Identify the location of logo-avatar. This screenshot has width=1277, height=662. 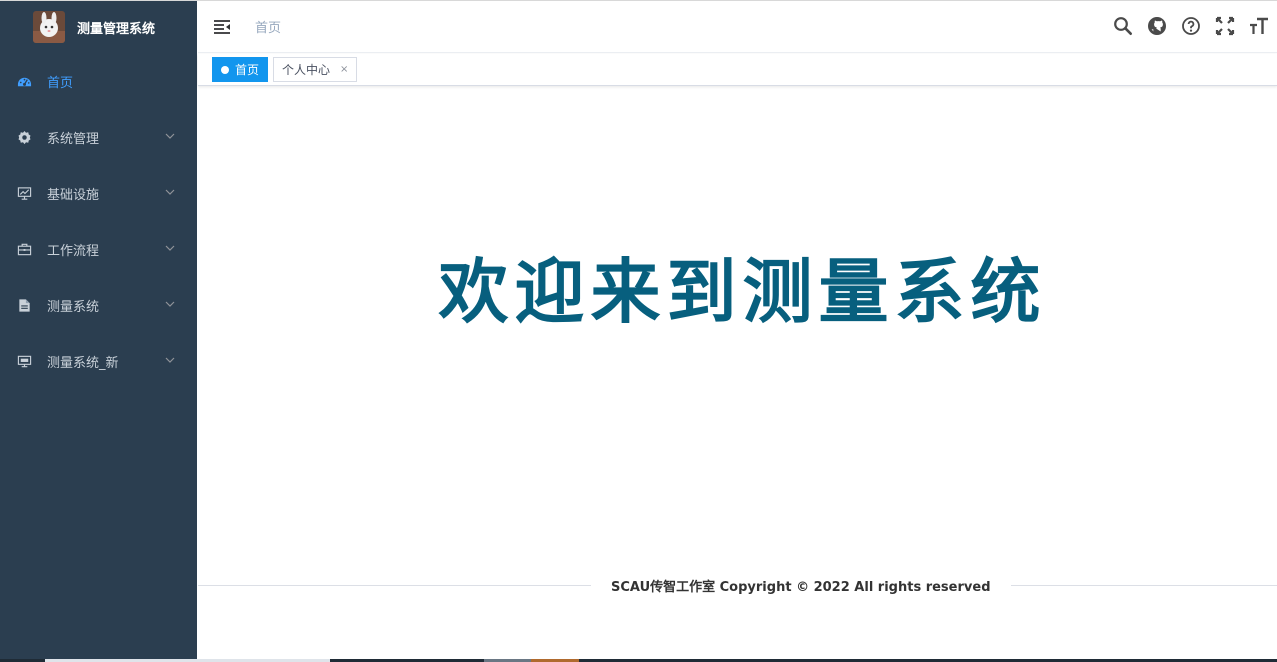
(49, 27).